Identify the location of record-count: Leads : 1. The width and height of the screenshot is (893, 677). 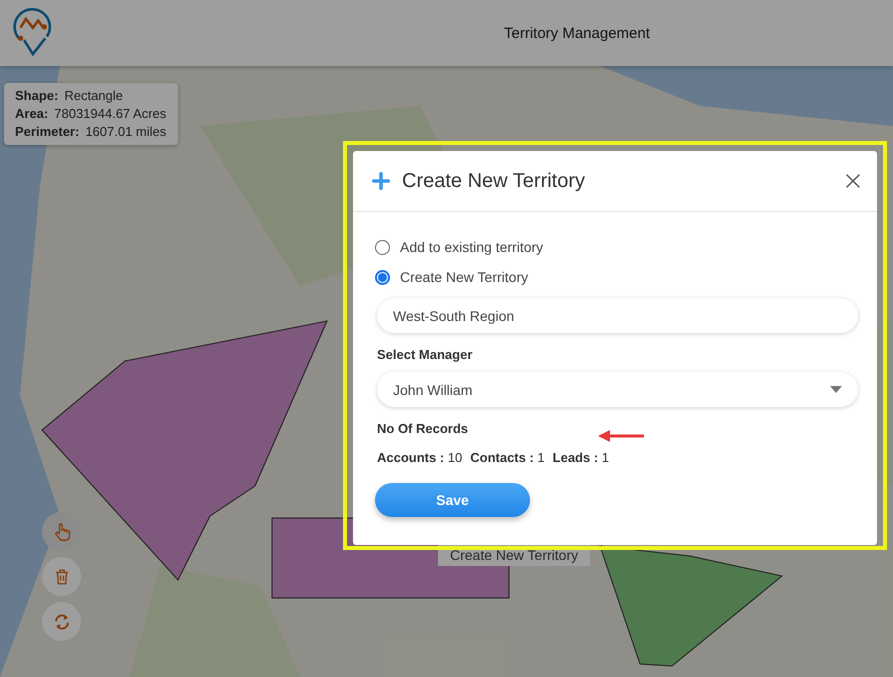
(581, 457).